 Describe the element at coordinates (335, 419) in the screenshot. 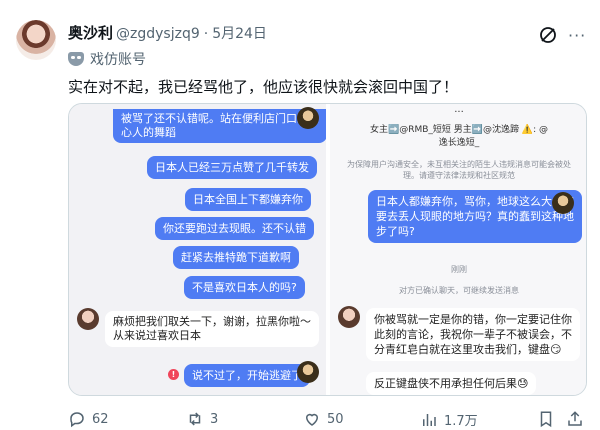

I see `like-count: 50` at that location.